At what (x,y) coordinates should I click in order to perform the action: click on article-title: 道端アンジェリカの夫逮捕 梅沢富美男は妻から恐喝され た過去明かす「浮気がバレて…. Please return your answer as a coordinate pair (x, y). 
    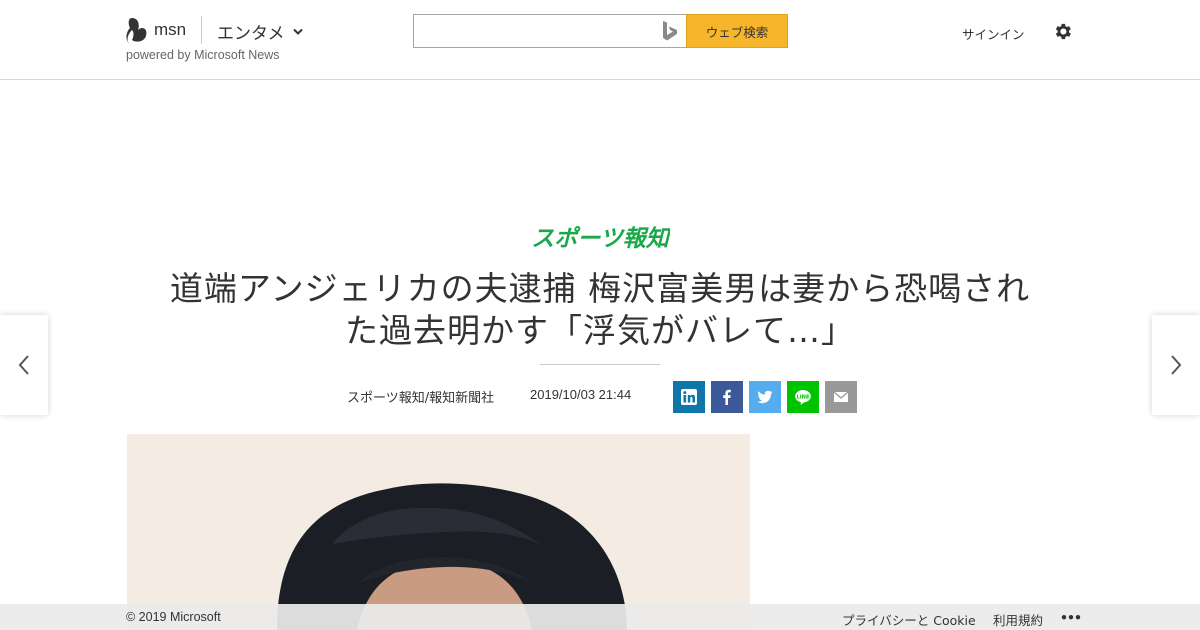
    Looking at the image, I should click on (600, 310).